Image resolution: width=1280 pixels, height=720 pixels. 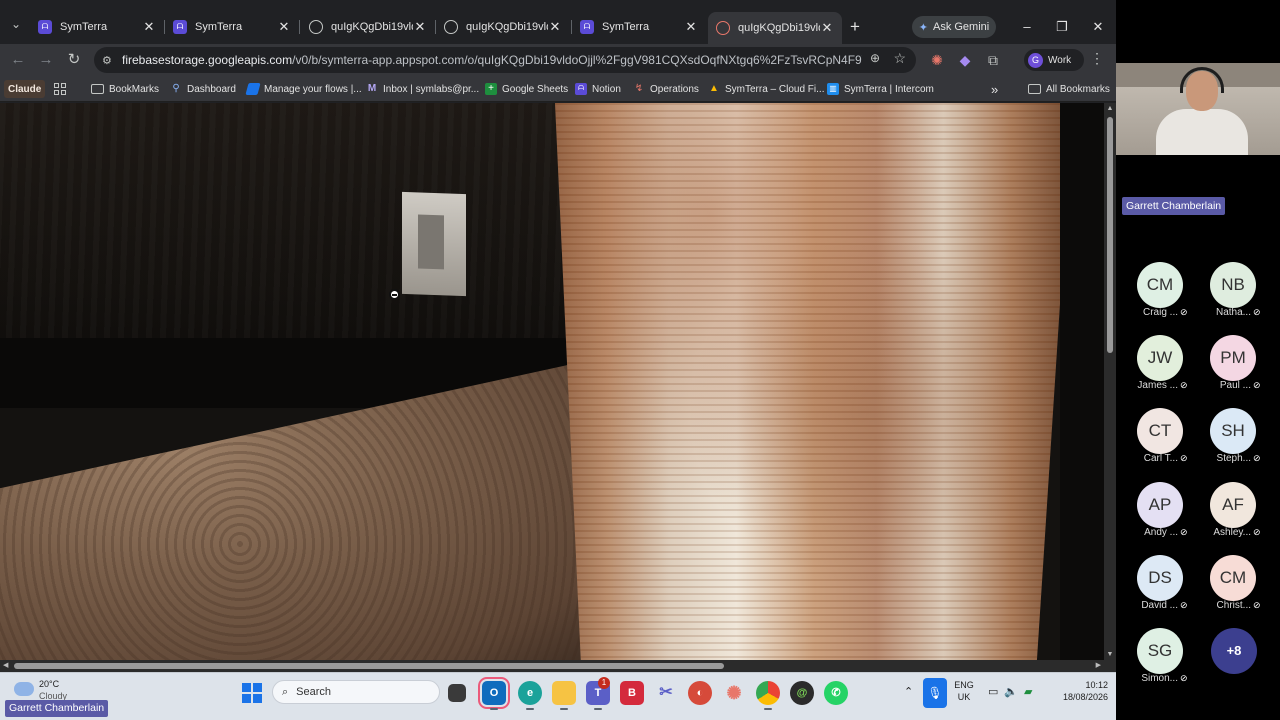 I want to click on taskbar-search: ⌕ Search, so click(x=356, y=692).